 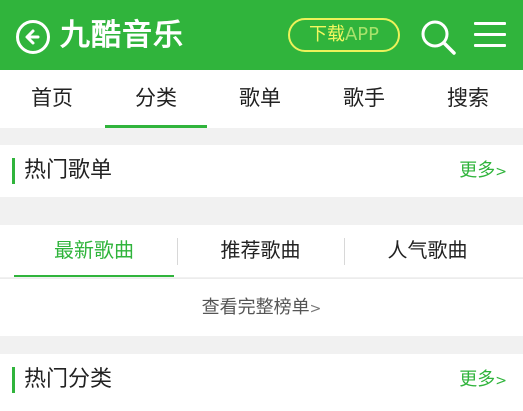 What do you see at coordinates (156, 99) in the screenshot?
I see `nav-tab-category: 分类` at bounding box center [156, 99].